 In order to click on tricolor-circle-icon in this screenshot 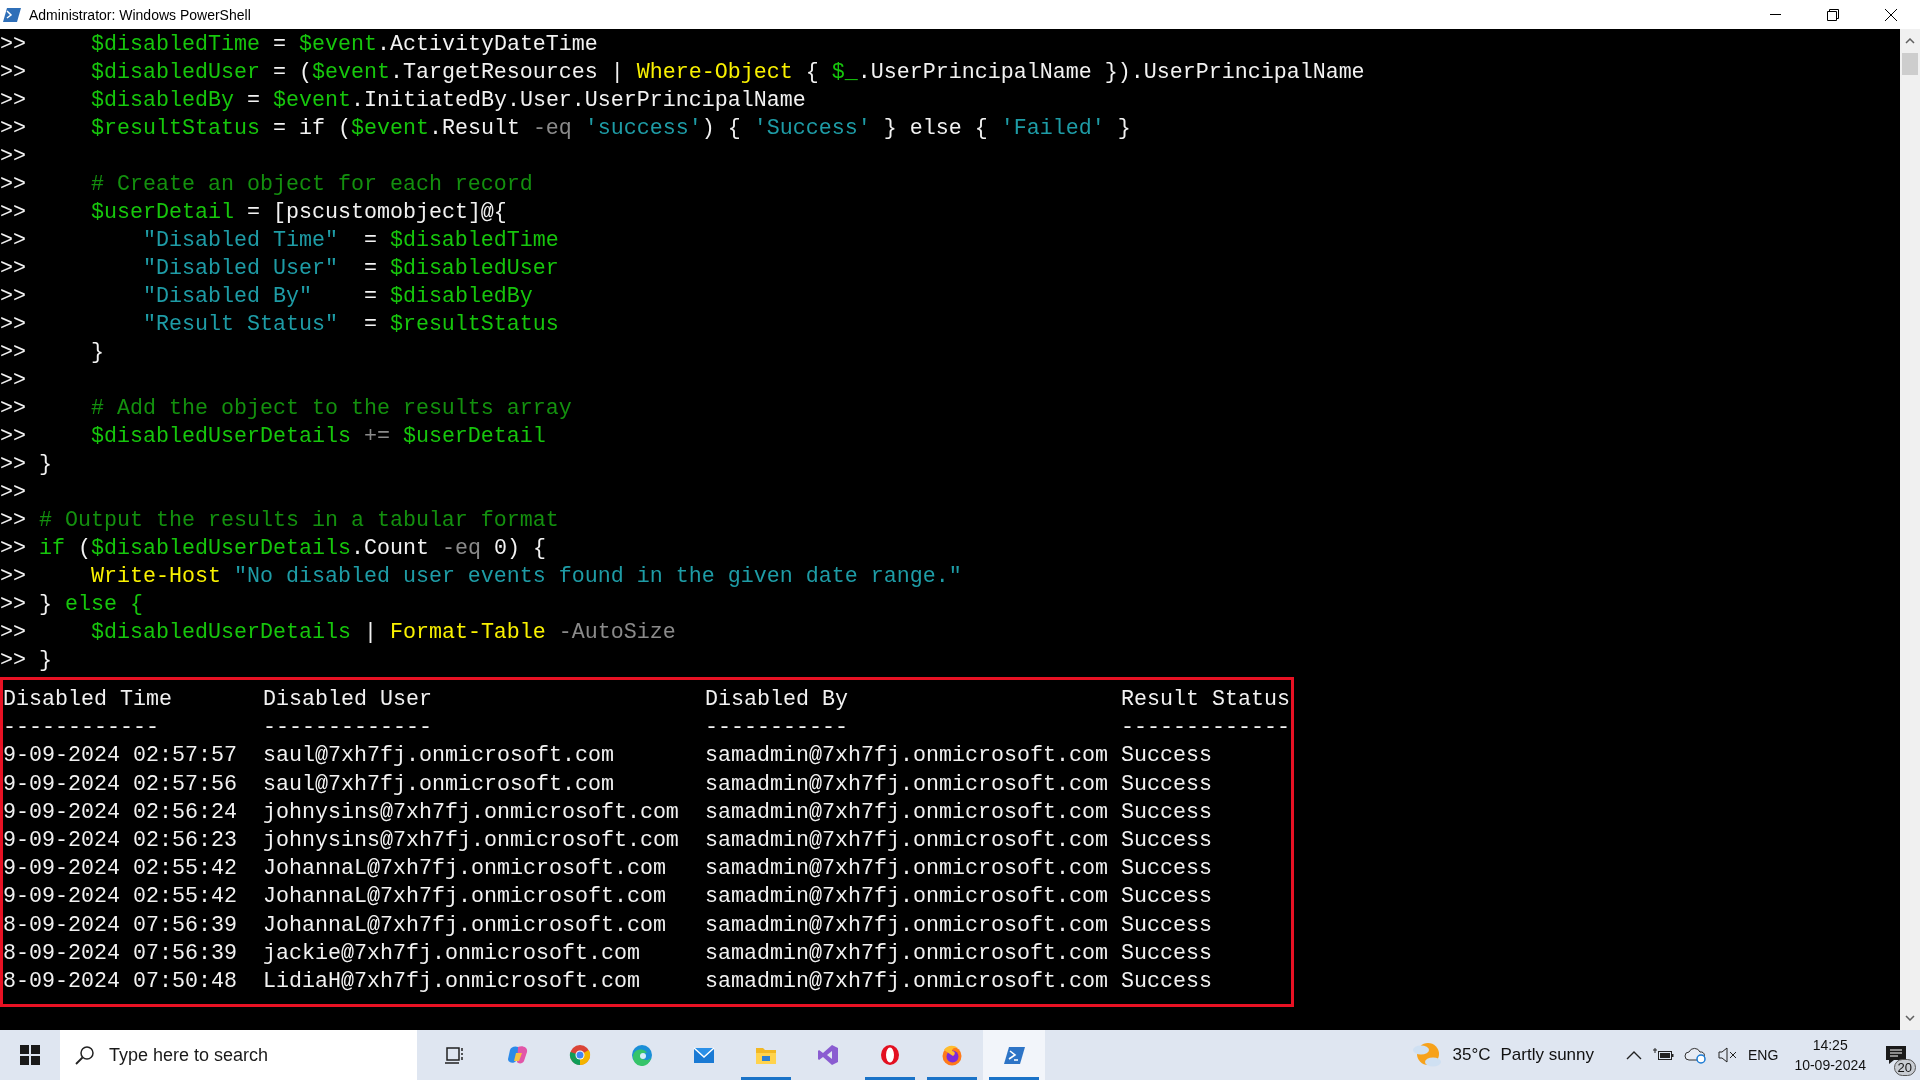, I will do `click(580, 1055)`.